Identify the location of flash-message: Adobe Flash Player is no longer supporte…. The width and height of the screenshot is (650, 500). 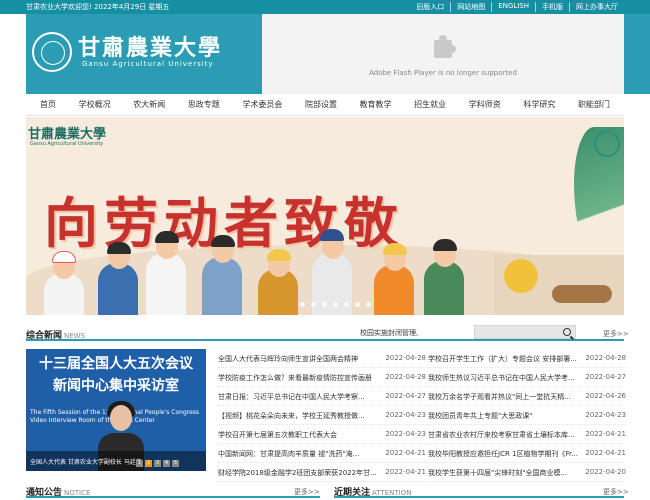
(443, 73).